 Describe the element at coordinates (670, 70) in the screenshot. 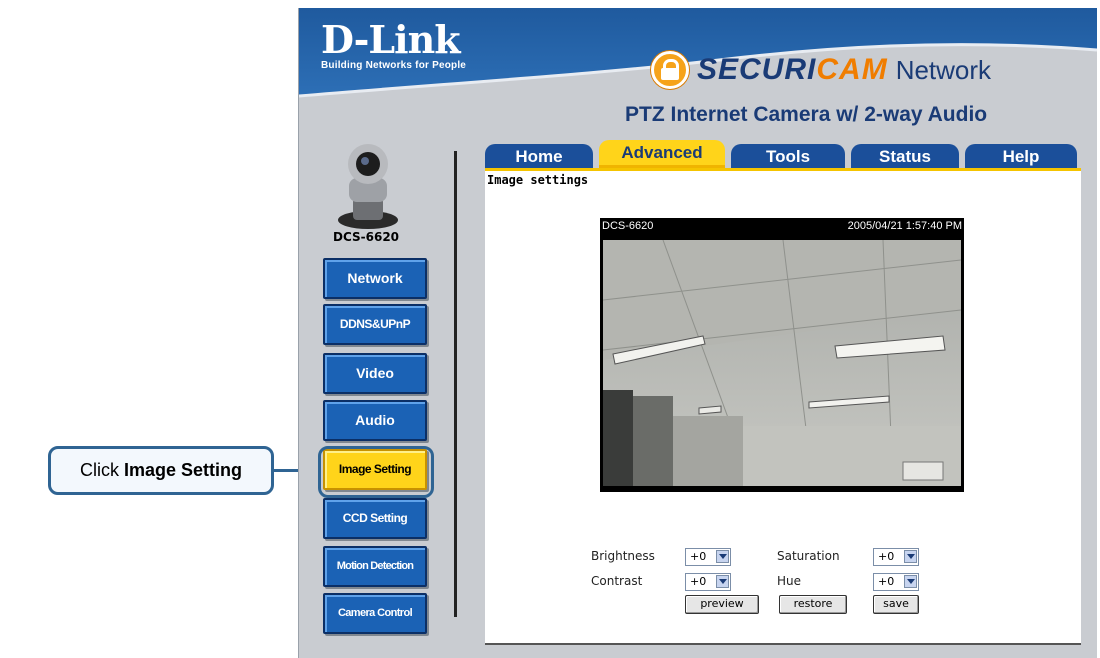

I see `lock-icon` at that location.